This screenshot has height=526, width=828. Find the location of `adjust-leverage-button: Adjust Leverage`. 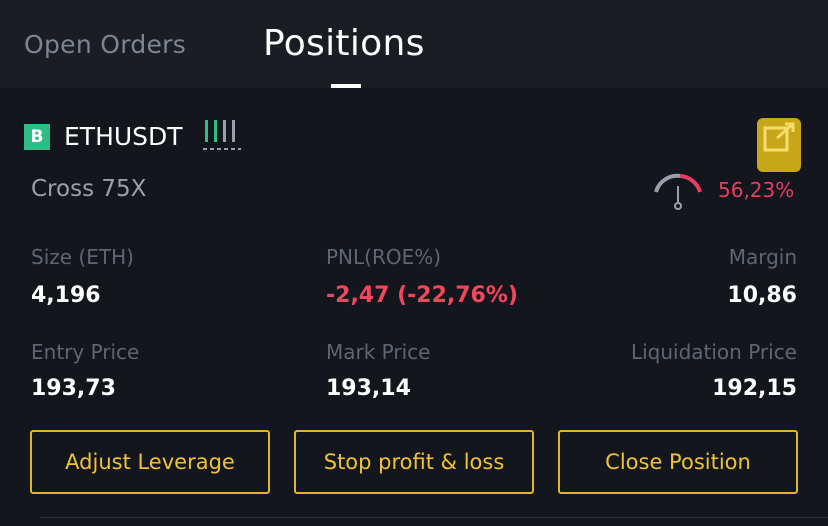

adjust-leverage-button: Adjust Leverage is located at coordinates (150, 462).